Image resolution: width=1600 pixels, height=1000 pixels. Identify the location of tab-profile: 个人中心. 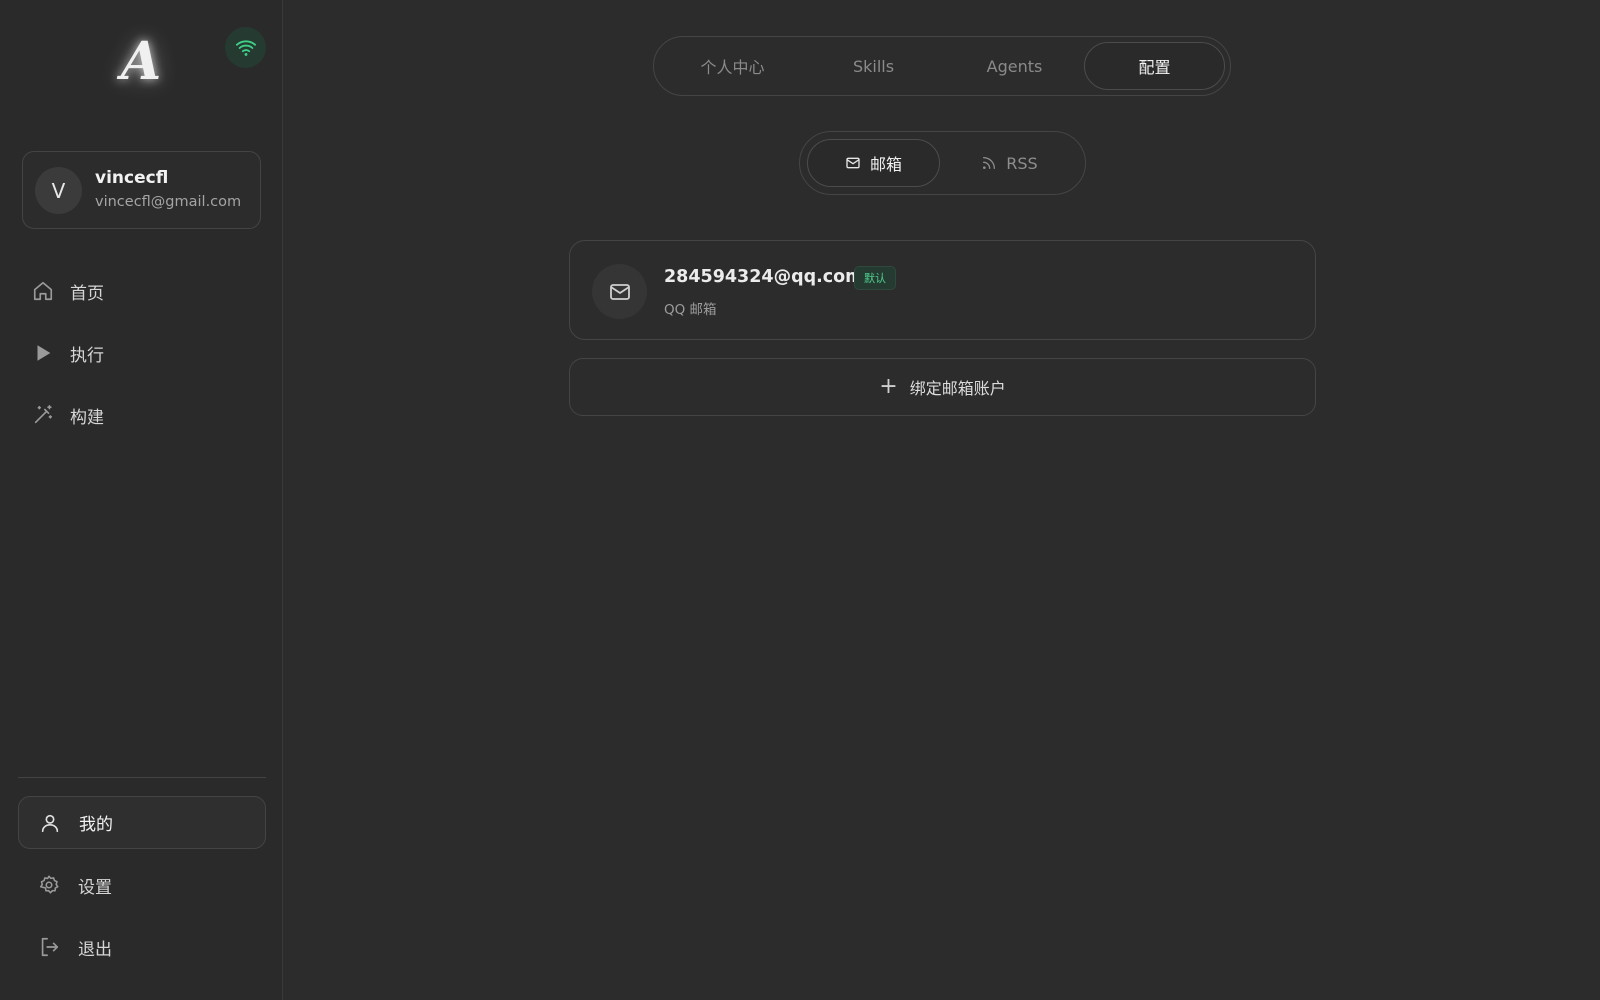
(732, 66).